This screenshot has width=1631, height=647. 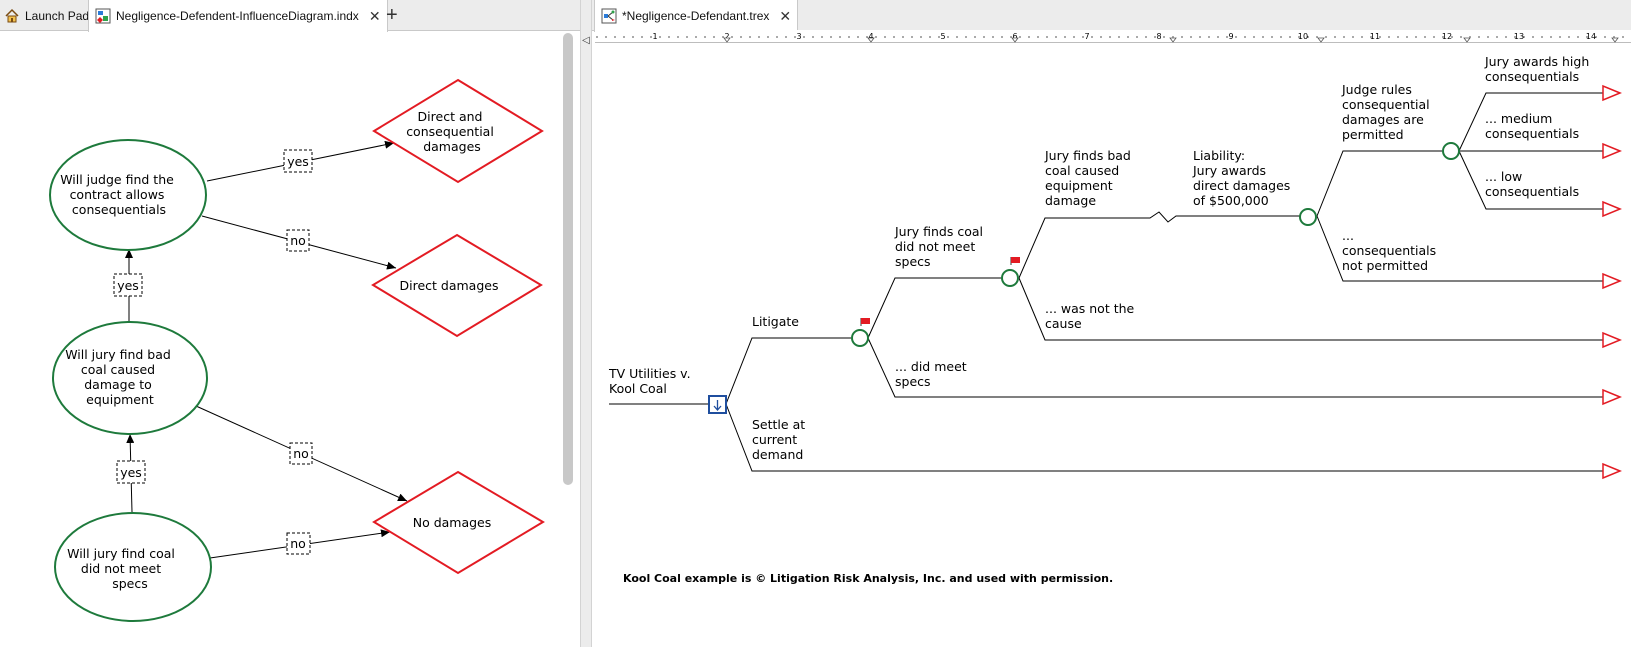 What do you see at coordinates (1241, 185) in the screenshot?
I see `label-line: direct damages` at bounding box center [1241, 185].